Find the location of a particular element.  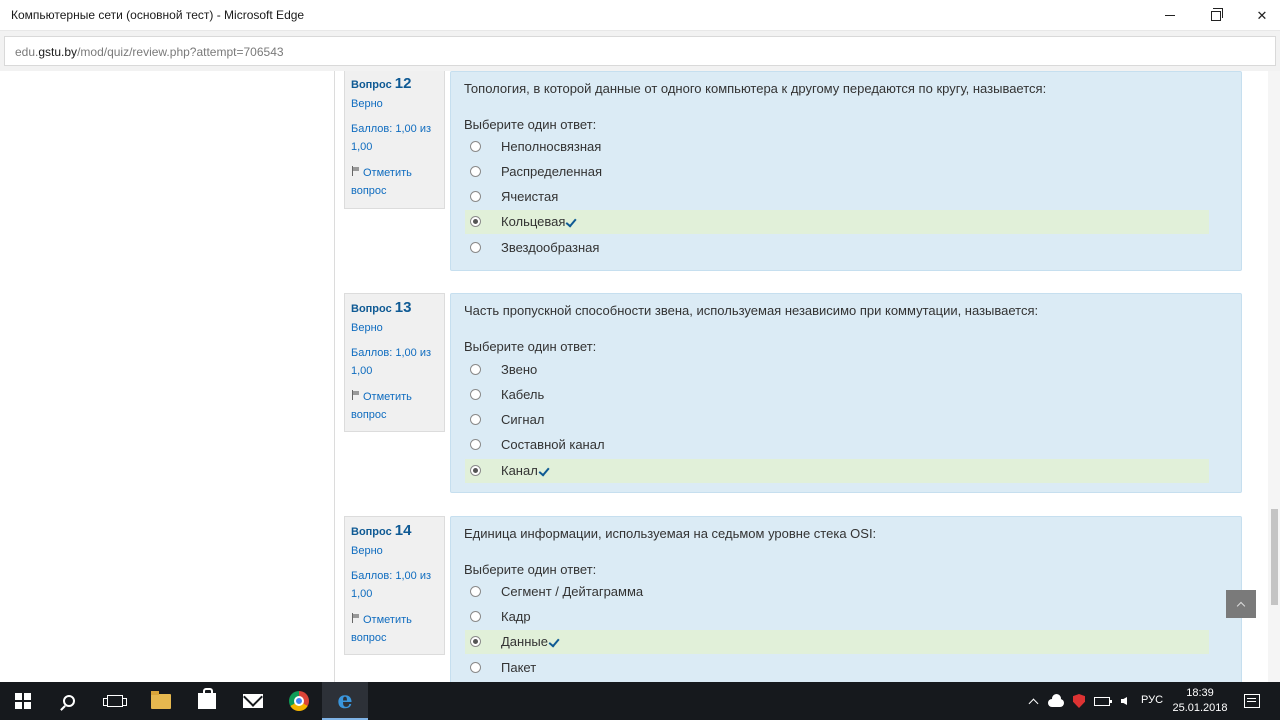

edge-icon: e is located at coordinates (345, 699).